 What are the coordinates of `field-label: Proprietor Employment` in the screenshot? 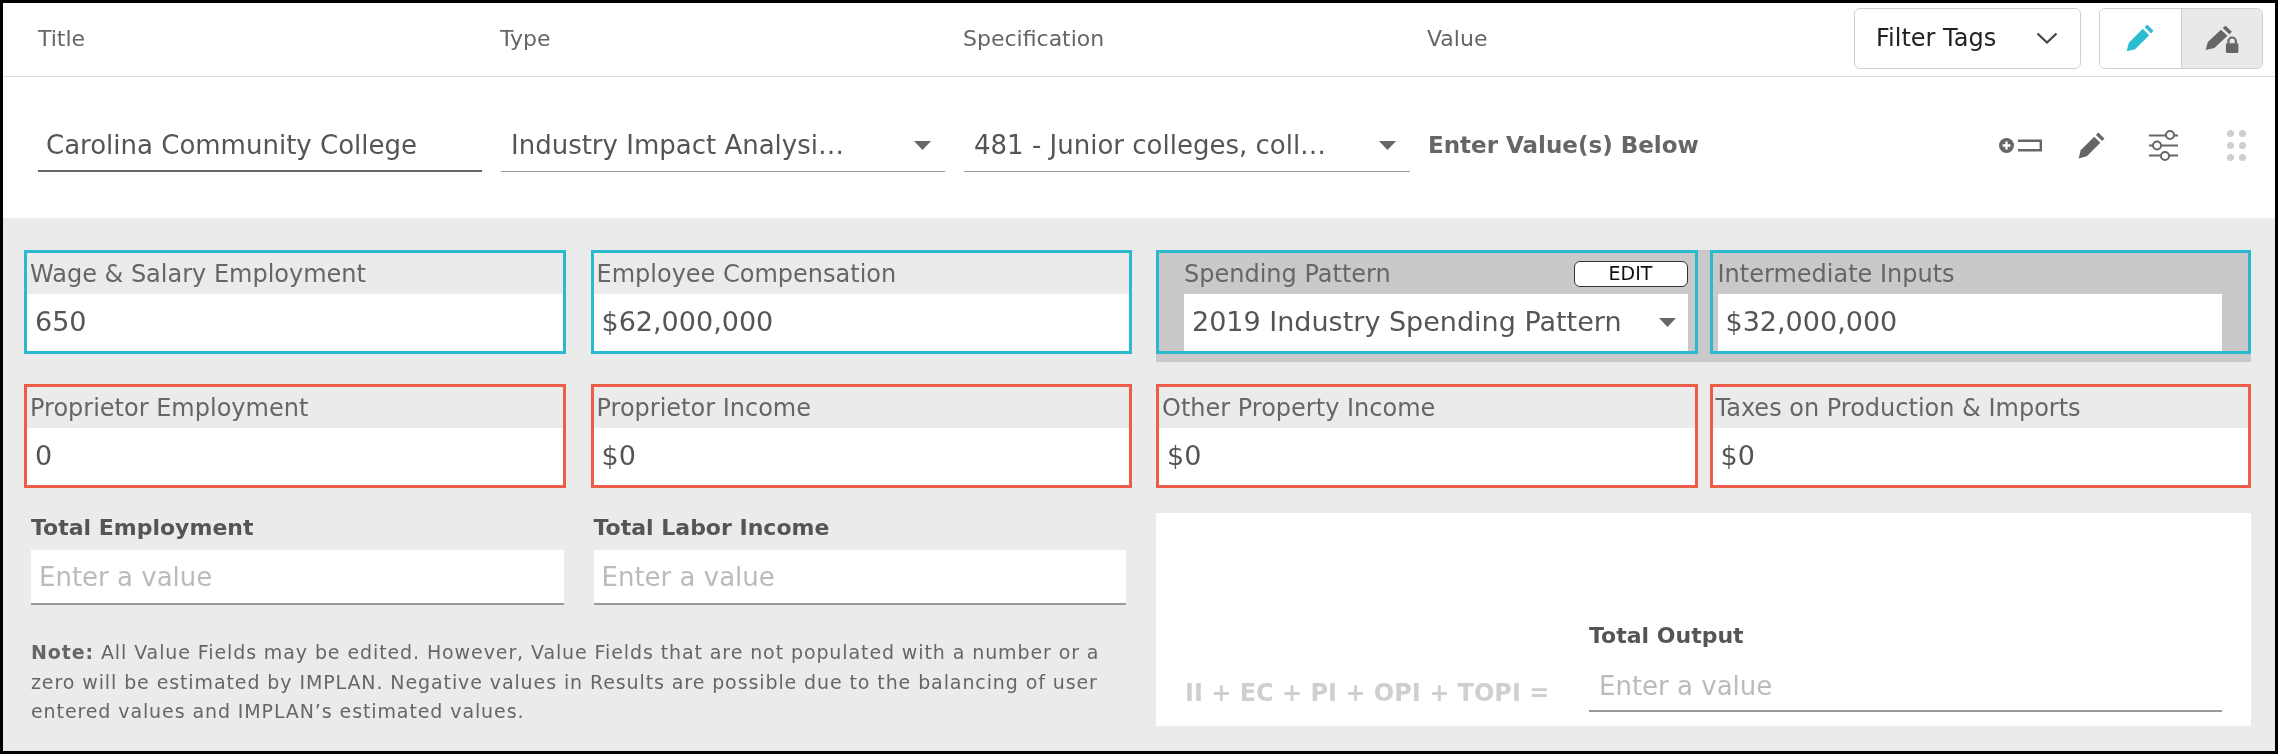 It's located at (169, 408).